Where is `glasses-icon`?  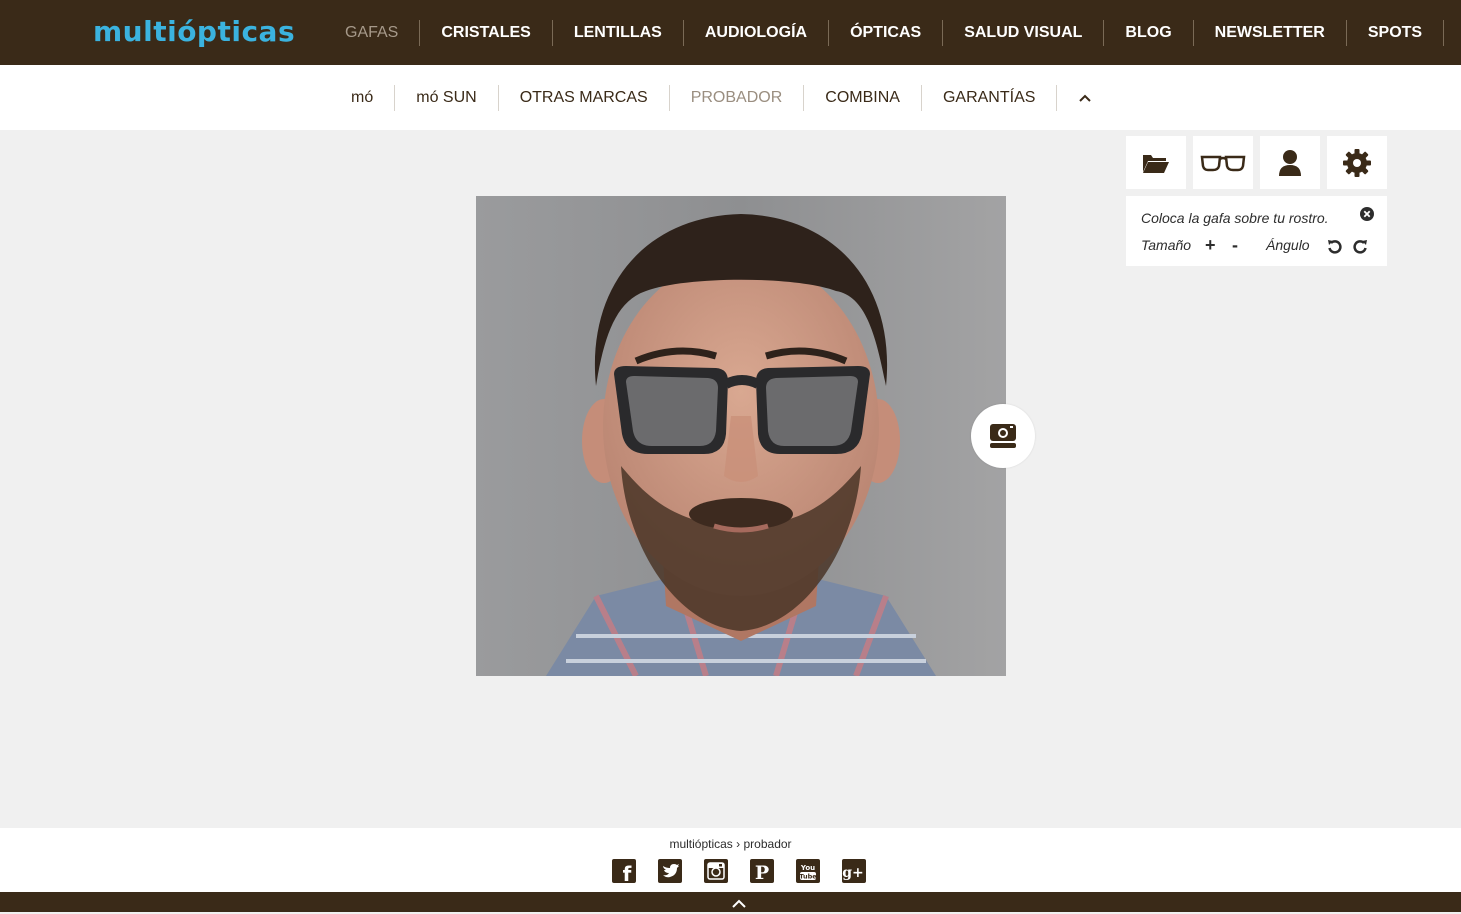
glasses-icon is located at coordinates (1223, 162).